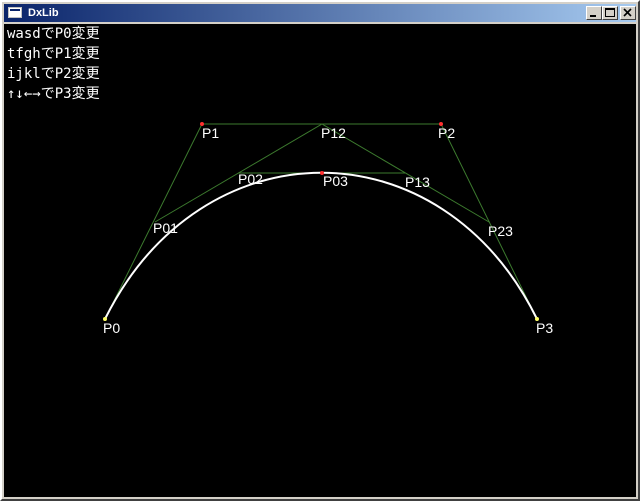  What do you see at coordinates (594, 13) in the screenshot?
I see `minimize-button` at bounding box center [594, 13].